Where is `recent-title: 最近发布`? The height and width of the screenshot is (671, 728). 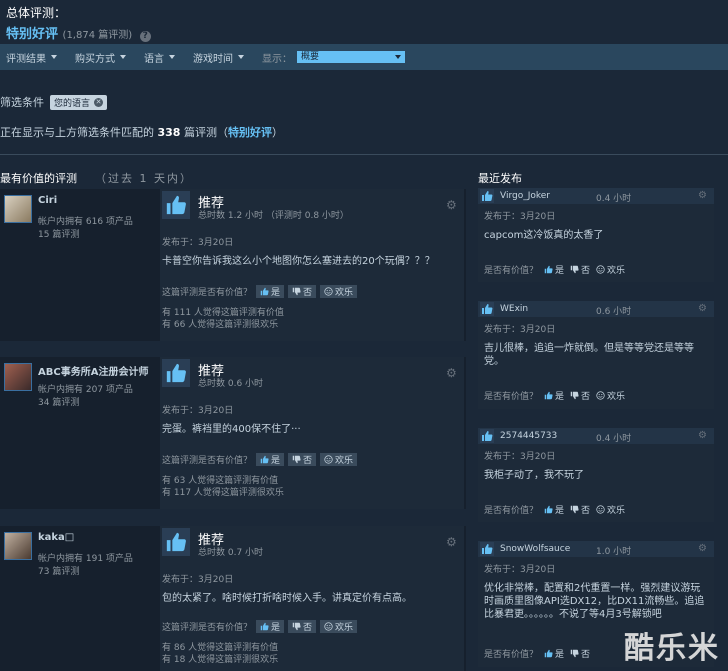 recent-title: 最近发布 is located at coordinates (500, 178).